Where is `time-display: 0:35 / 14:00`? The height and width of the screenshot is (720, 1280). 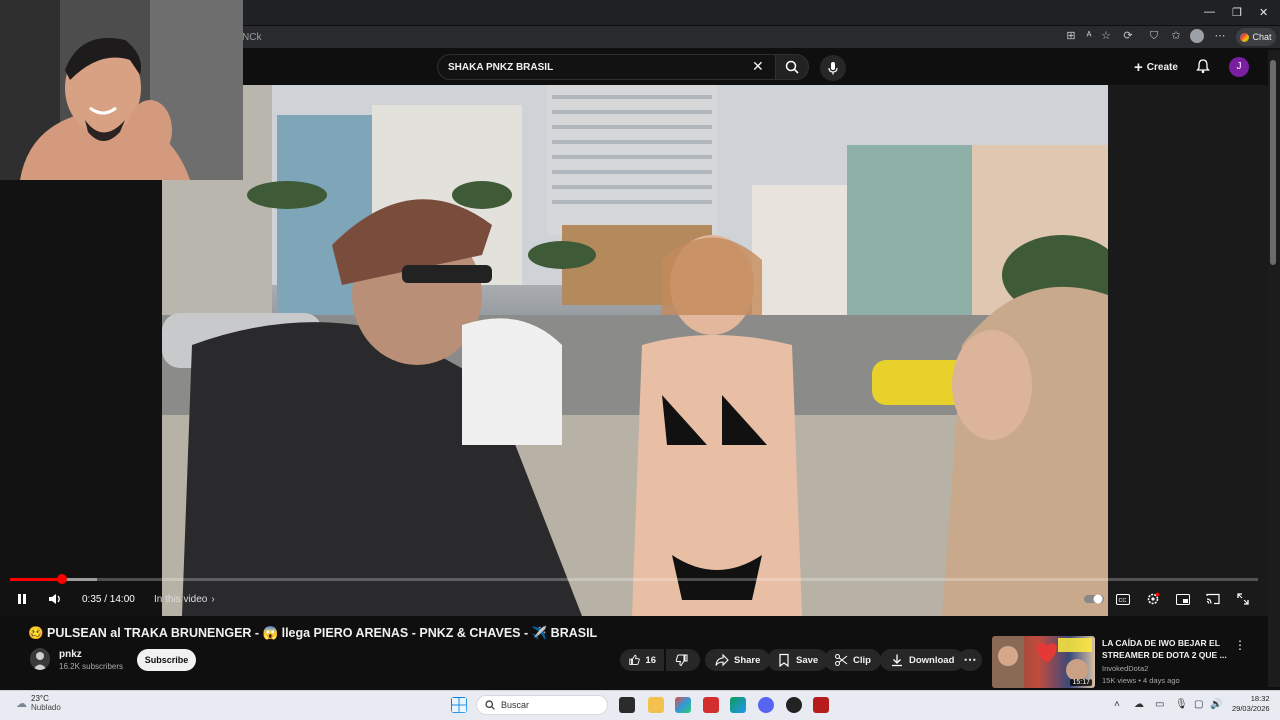 time-display: 0:35 / 14:00 is located at coordinates (108, 599).